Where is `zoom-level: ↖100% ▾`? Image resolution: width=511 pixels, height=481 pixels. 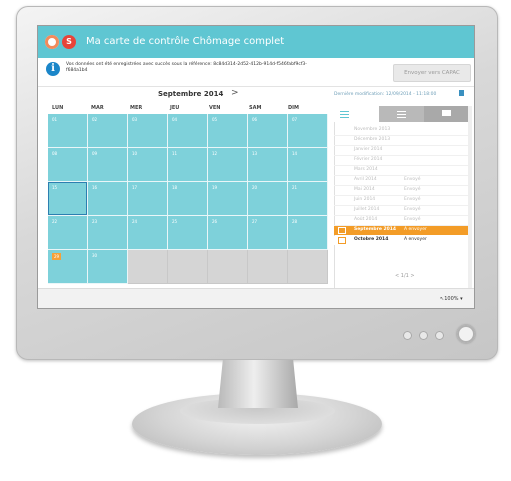
zoom-level: ↖100% ▾ is located at coordinates (451, 299).